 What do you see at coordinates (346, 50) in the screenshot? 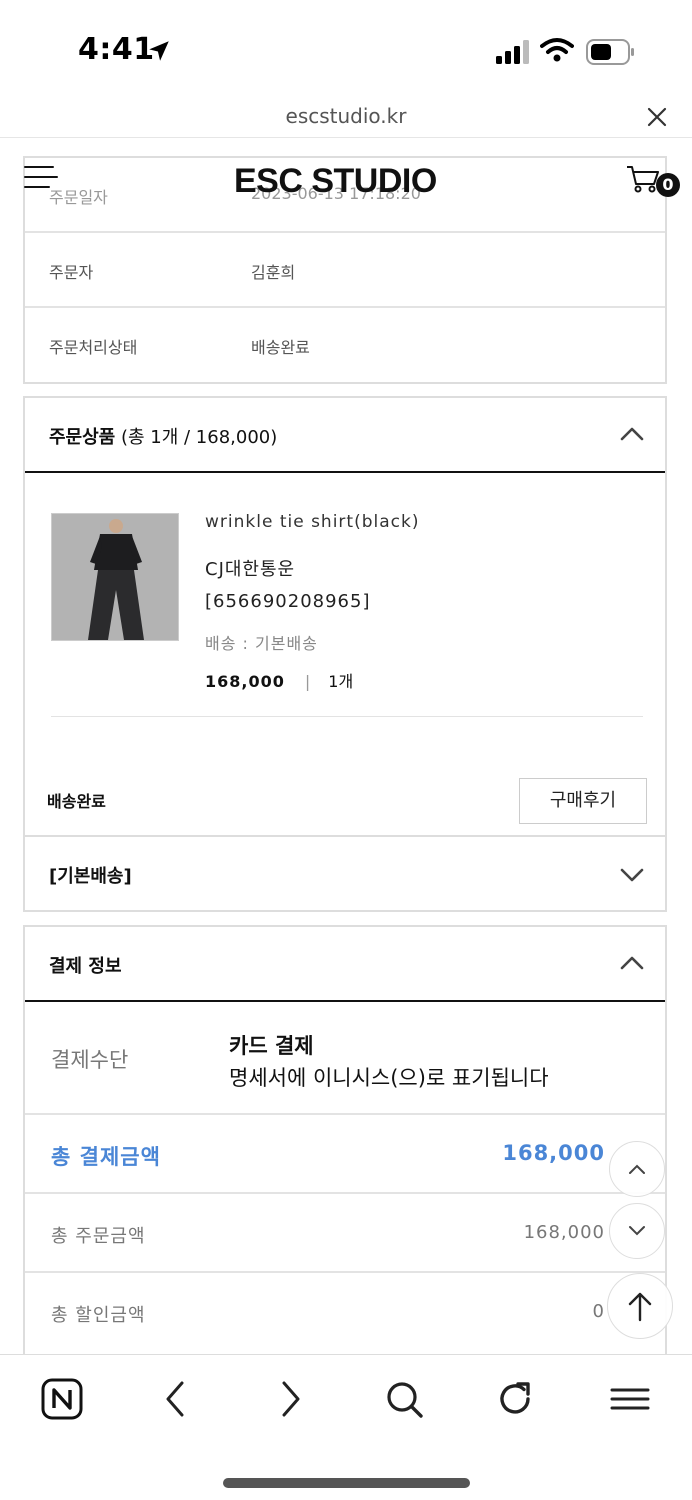
I see `status-bar: 4:41` at bounding box center [346, 50].